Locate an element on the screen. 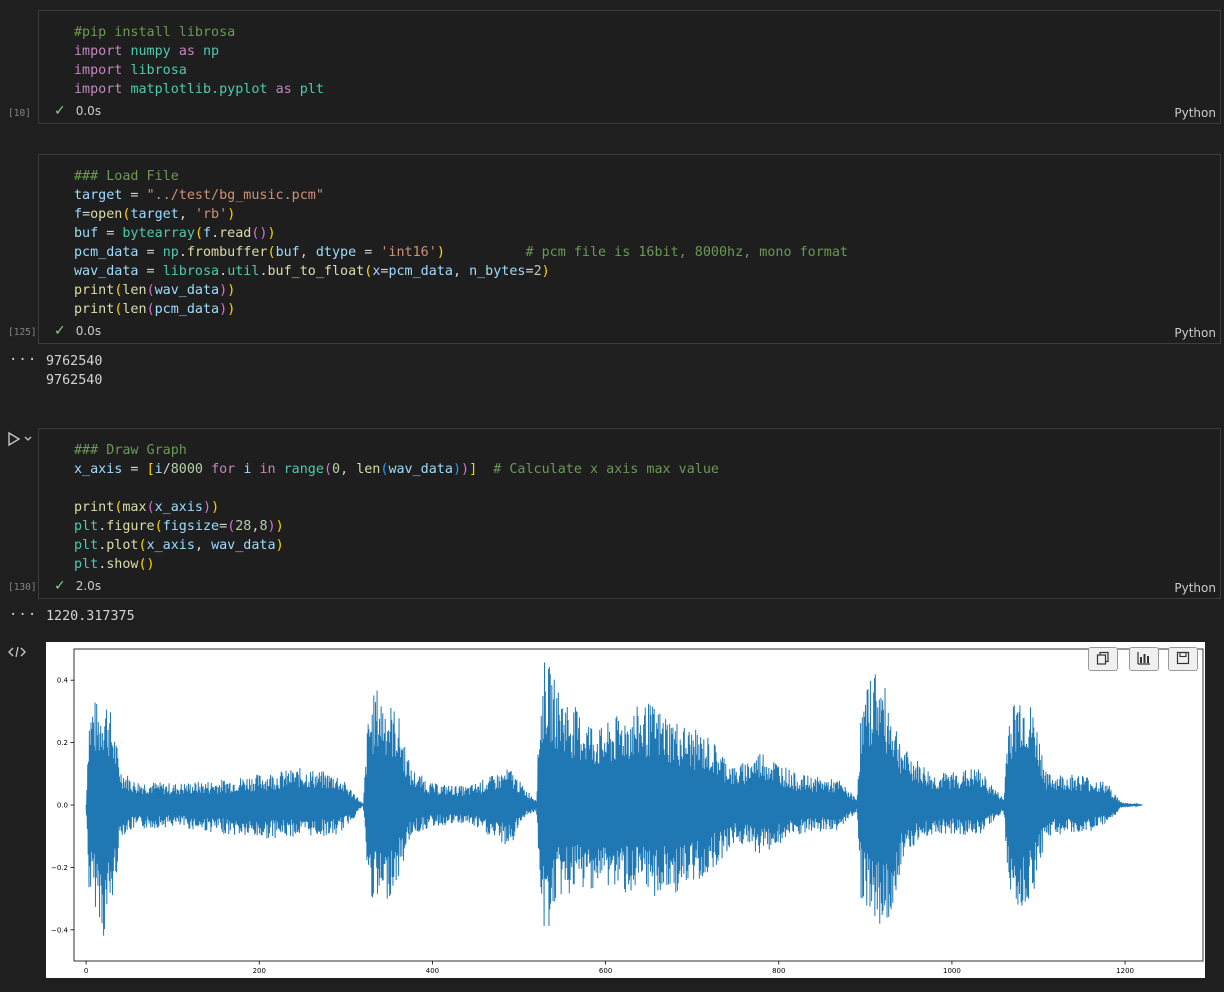  code-line: plt.figure(figsize=(28,8)) is located at coordinates (396, 526).